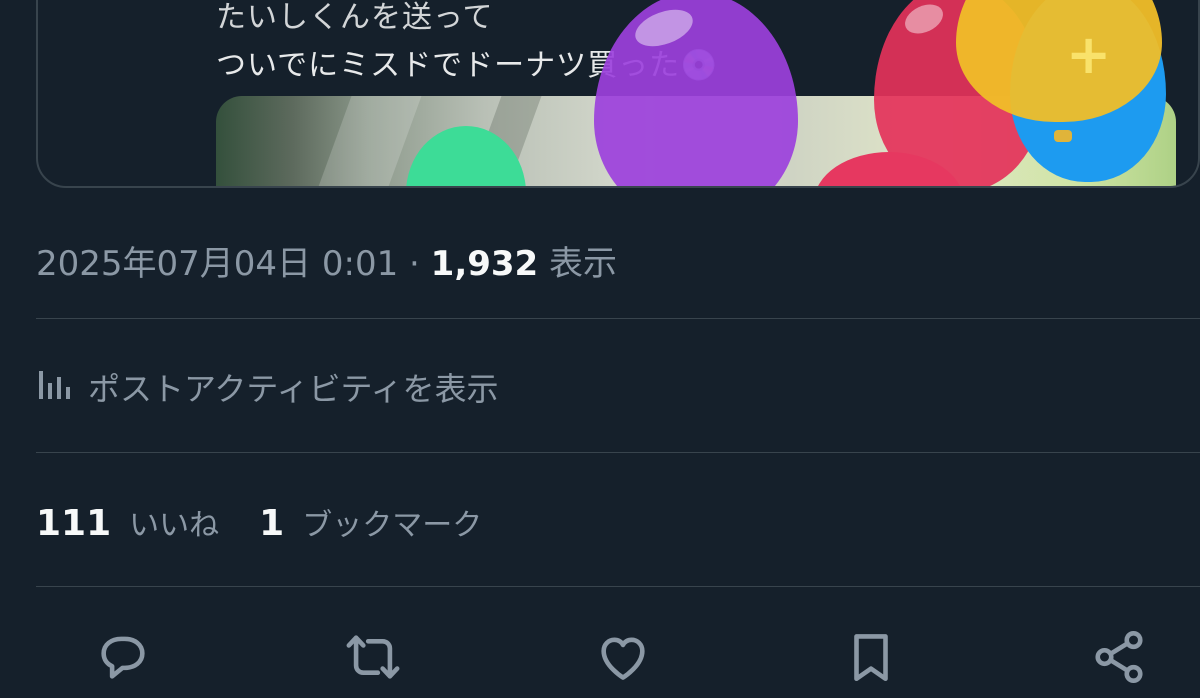 Image resolution: width=1200 pixels, height=698 pixels. I want to click on reply-button, so click(123, 663).